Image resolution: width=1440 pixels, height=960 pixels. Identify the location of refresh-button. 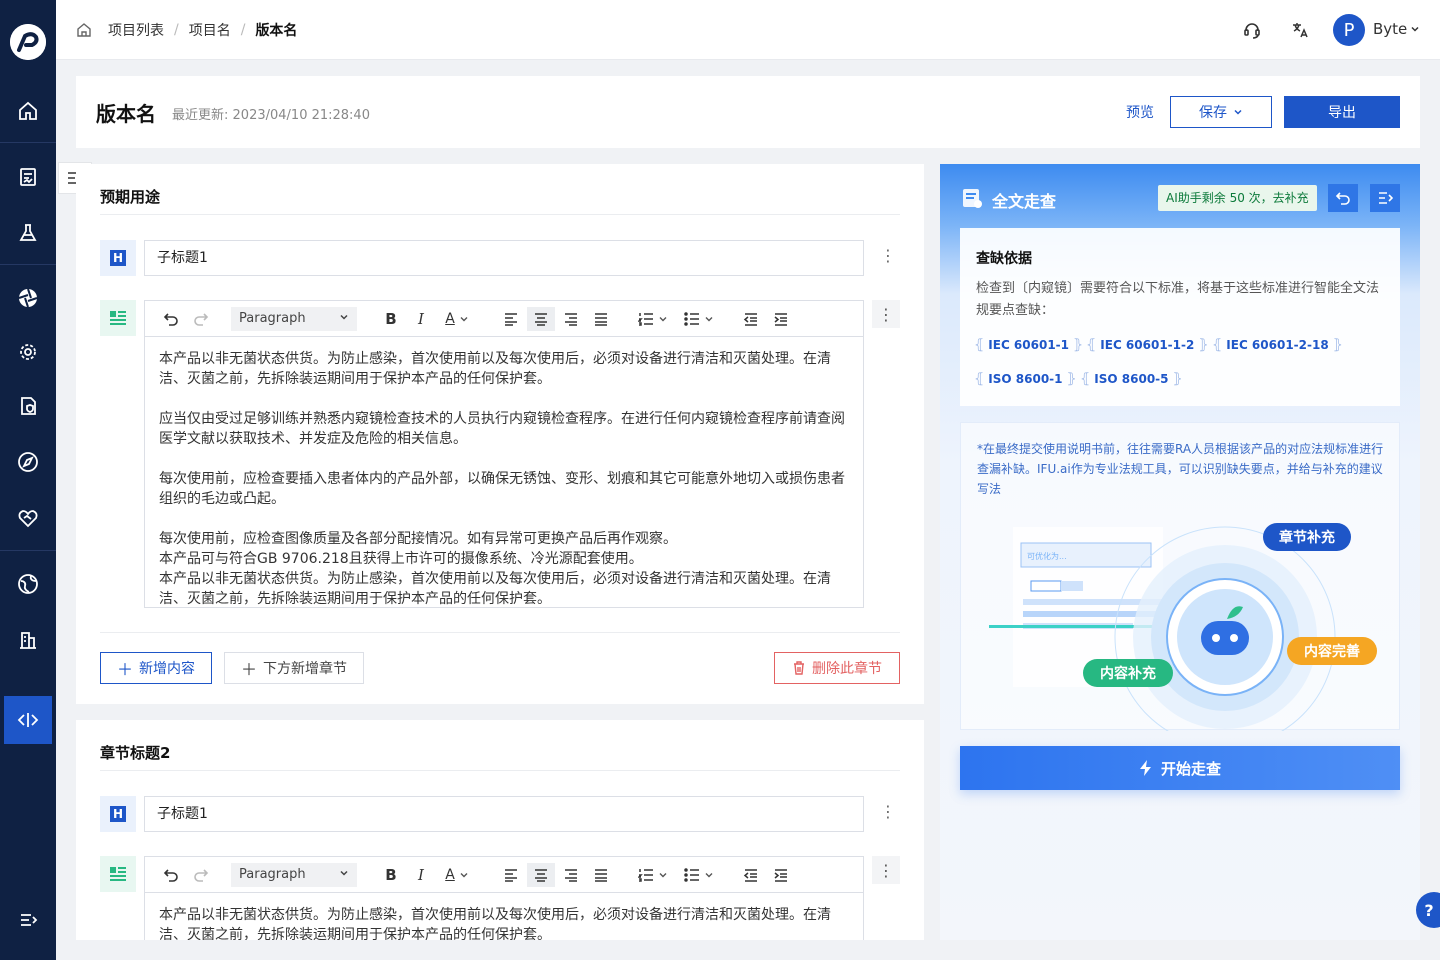
(1343, 198).